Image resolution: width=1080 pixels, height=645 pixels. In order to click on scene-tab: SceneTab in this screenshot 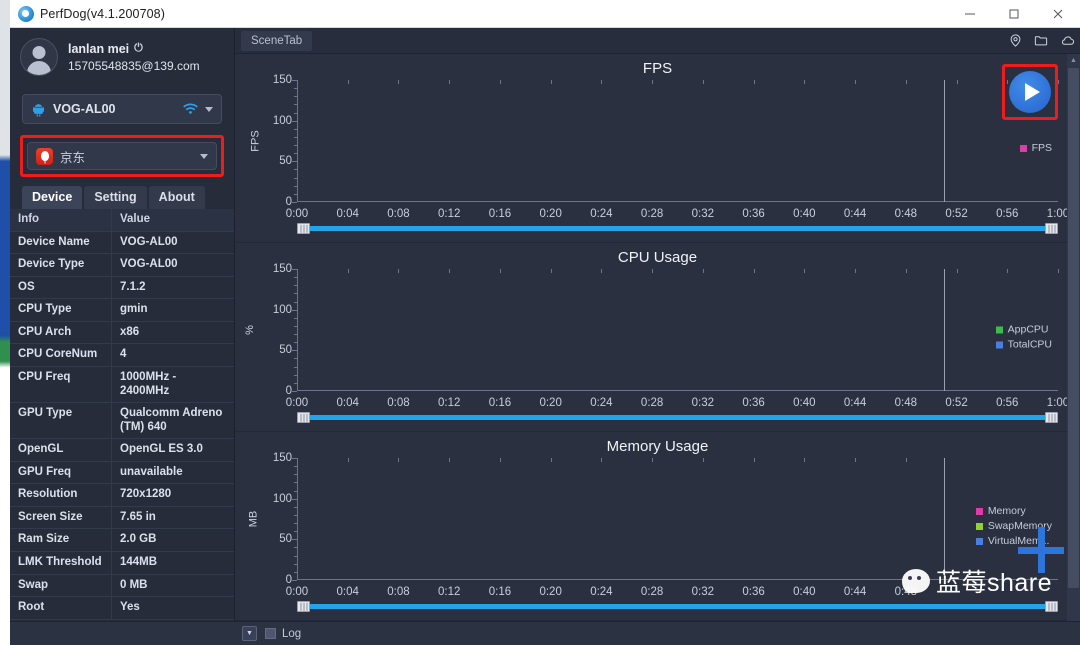, I will do `click(277, 40)`.